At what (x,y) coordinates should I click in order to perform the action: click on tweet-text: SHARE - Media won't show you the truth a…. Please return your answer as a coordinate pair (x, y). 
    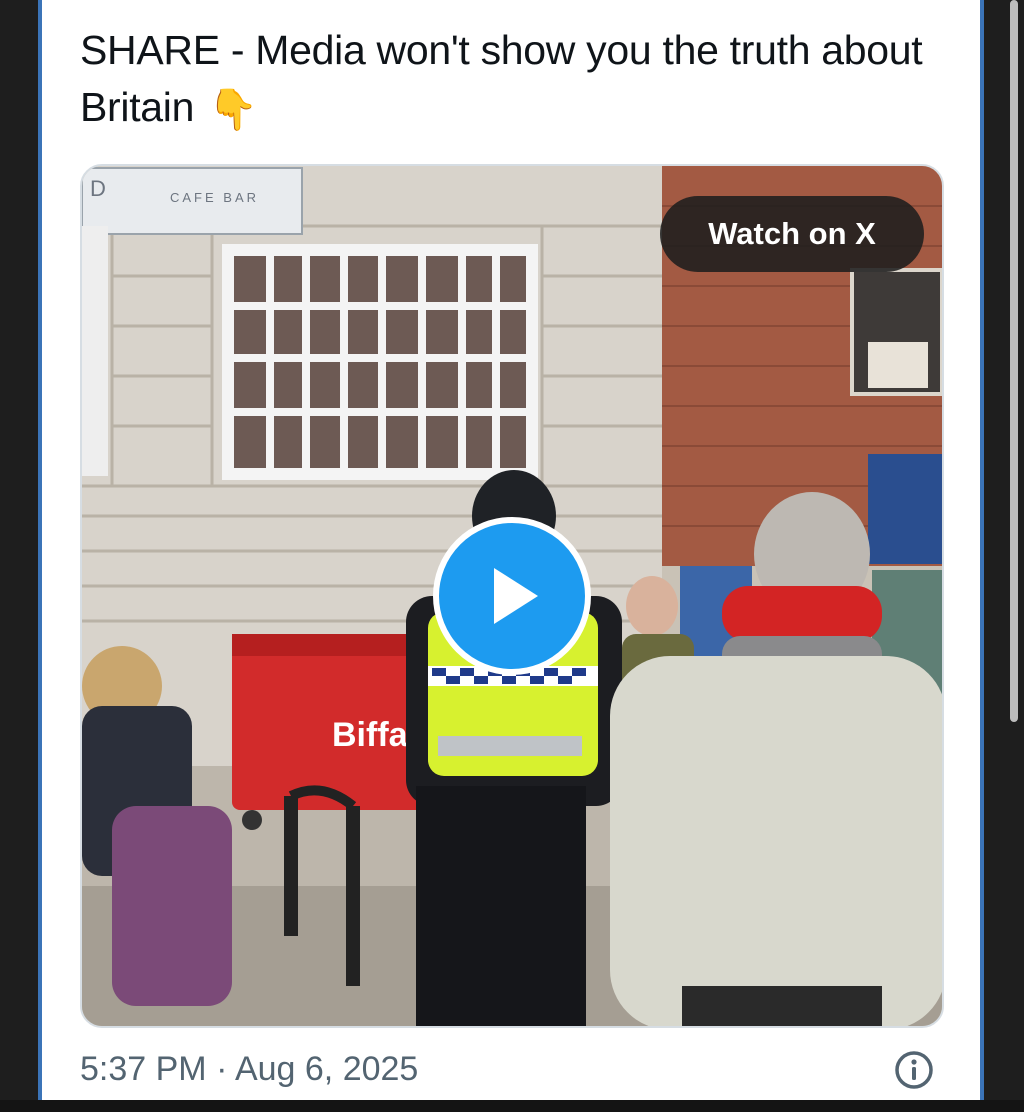
    Looking at the image, I should click on (520, 80).